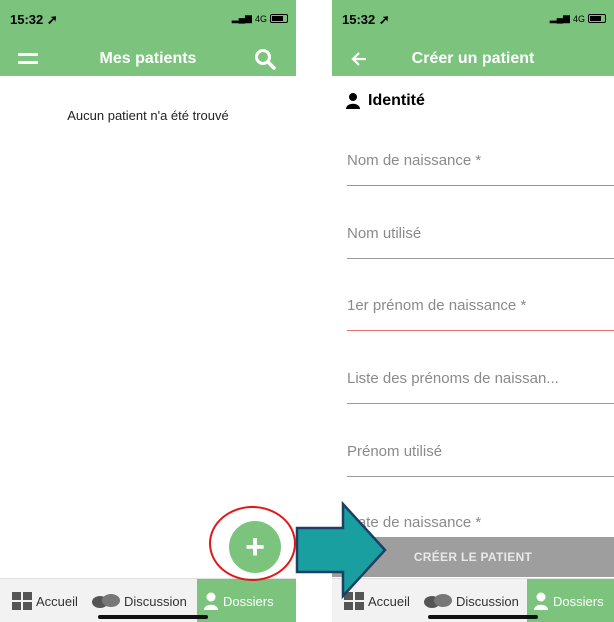 This screenshot has width=614, height=622. Describe the element at coordinates (265, 59) in the screenshot. I see `search-icon` at that location.